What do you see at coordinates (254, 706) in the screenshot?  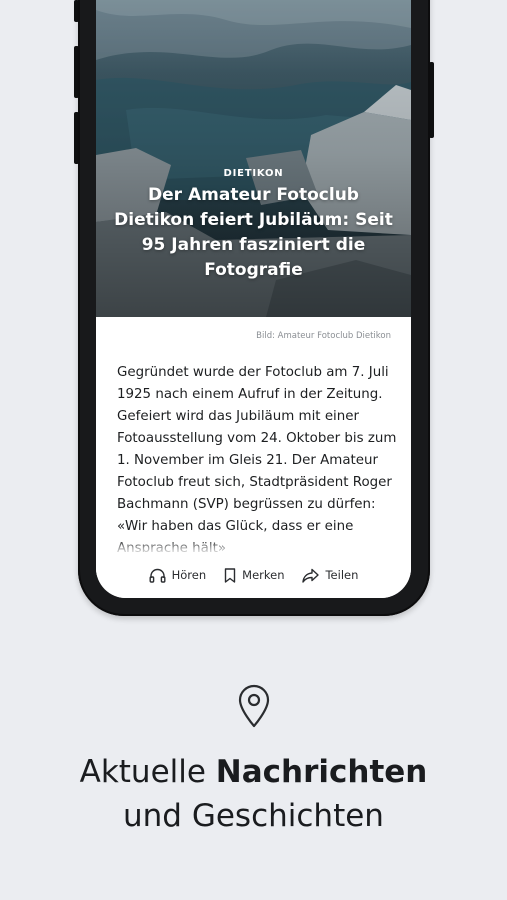 I see `location-pin-icon` at bounding box center [254, 706].